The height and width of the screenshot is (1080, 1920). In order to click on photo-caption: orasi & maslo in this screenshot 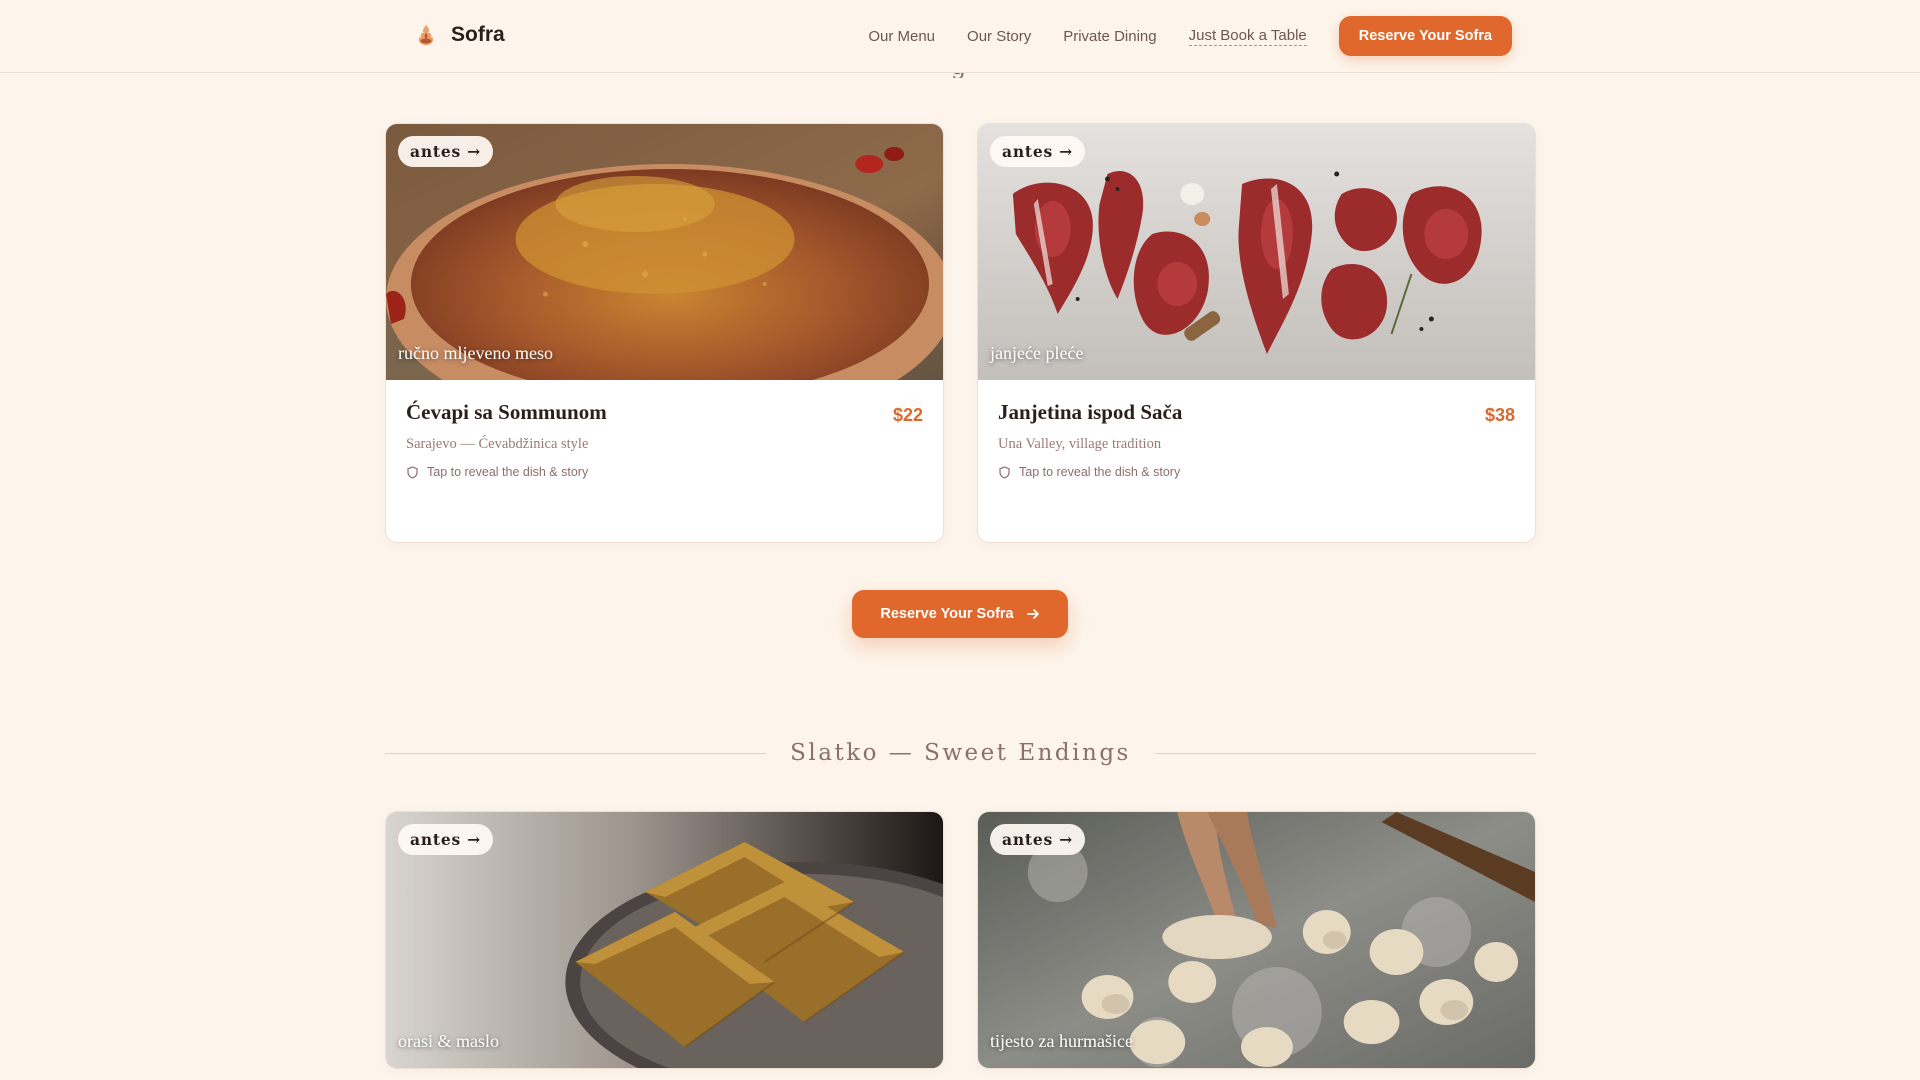, I will do `click(448, 1041)`.